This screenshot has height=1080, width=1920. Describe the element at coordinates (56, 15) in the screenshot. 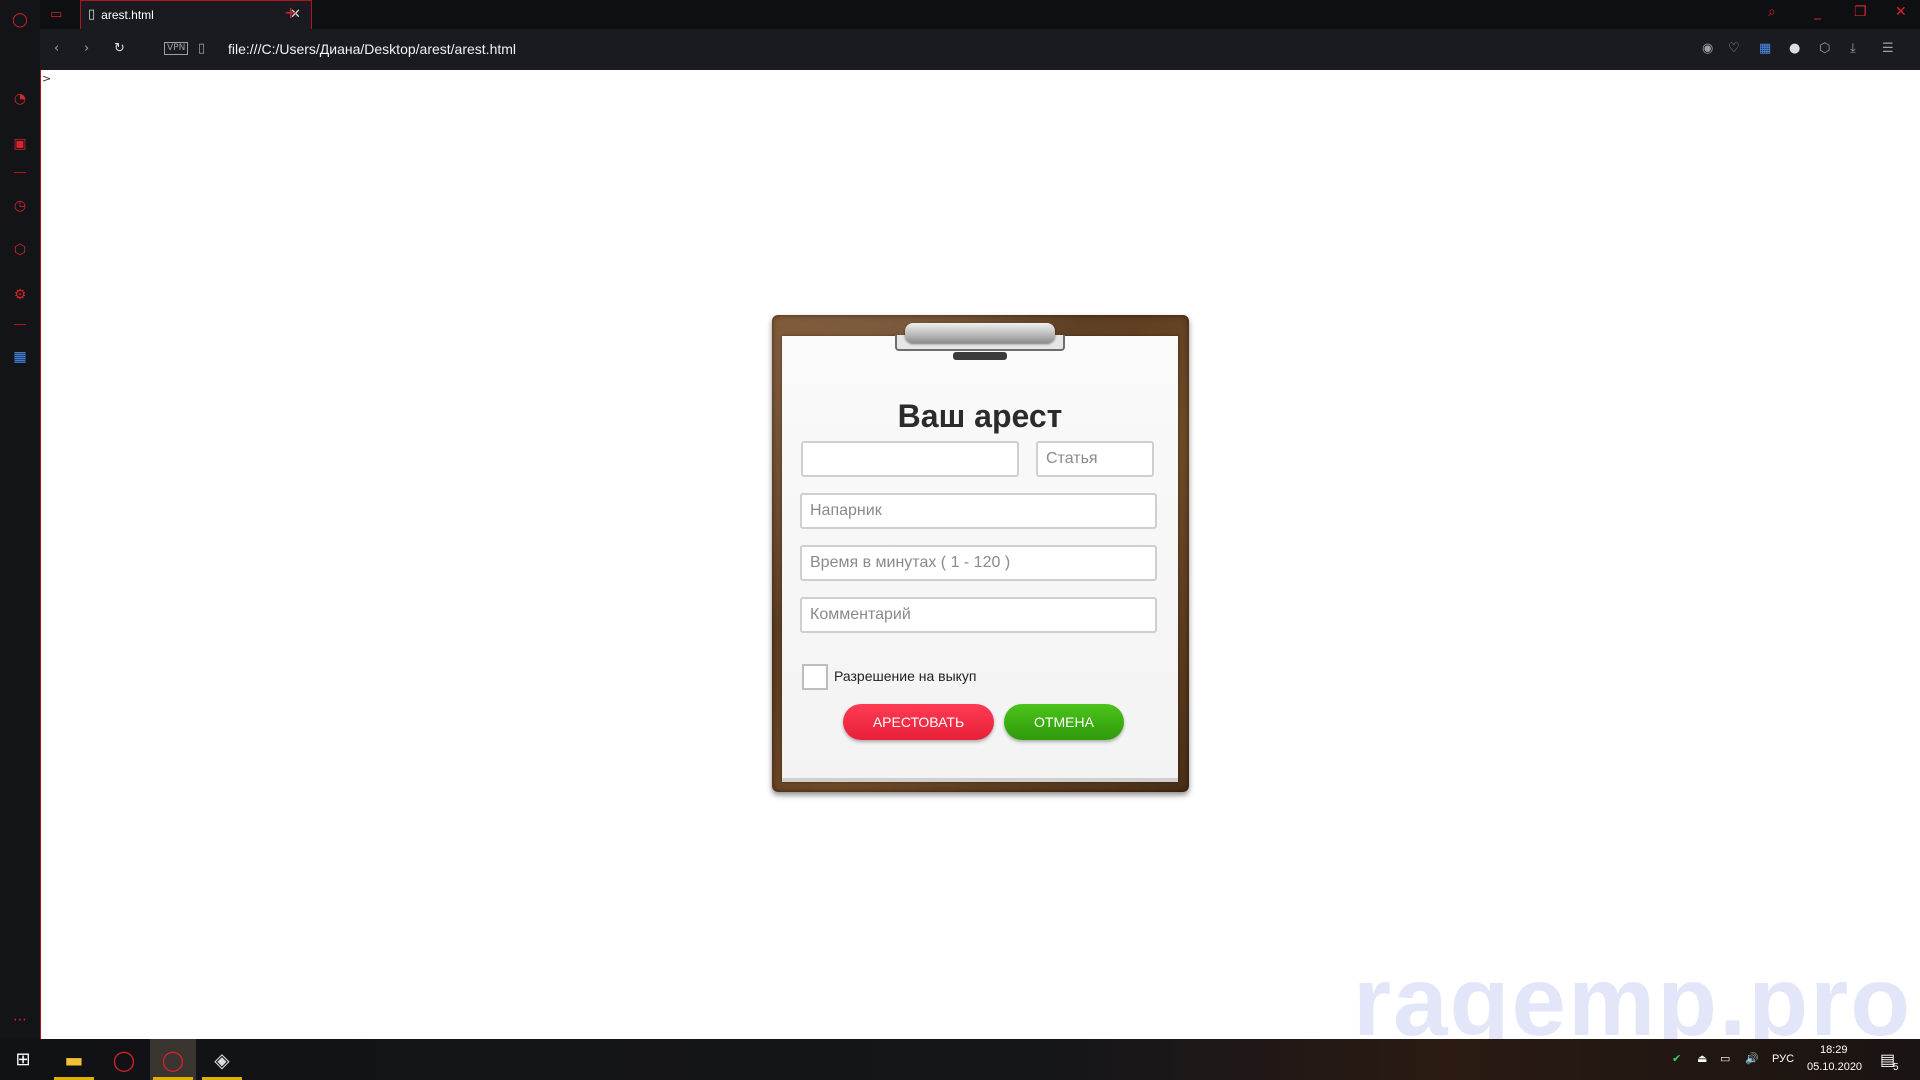

I see `game-mode-icon: ▭` at that location.